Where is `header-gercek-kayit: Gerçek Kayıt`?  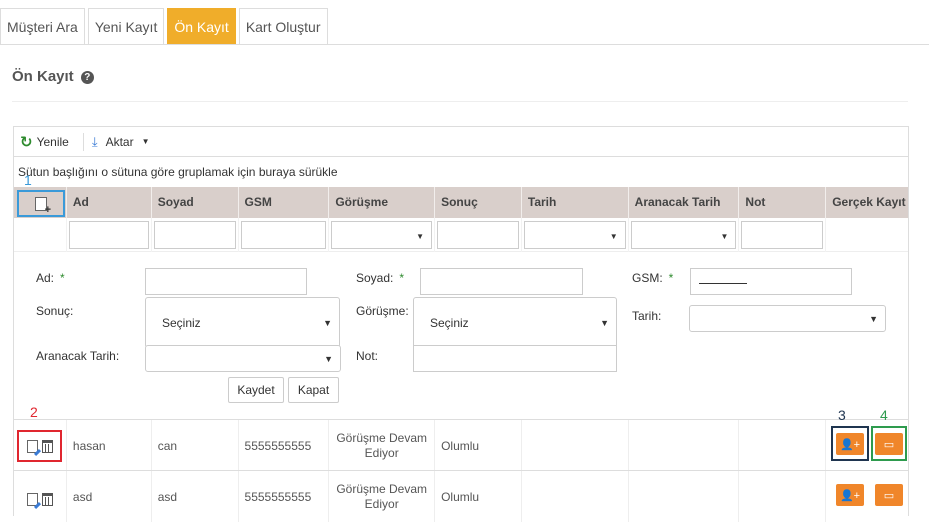
header-gercek-kayit: Gerçek Kayıt is located at coordinates (867, 202).